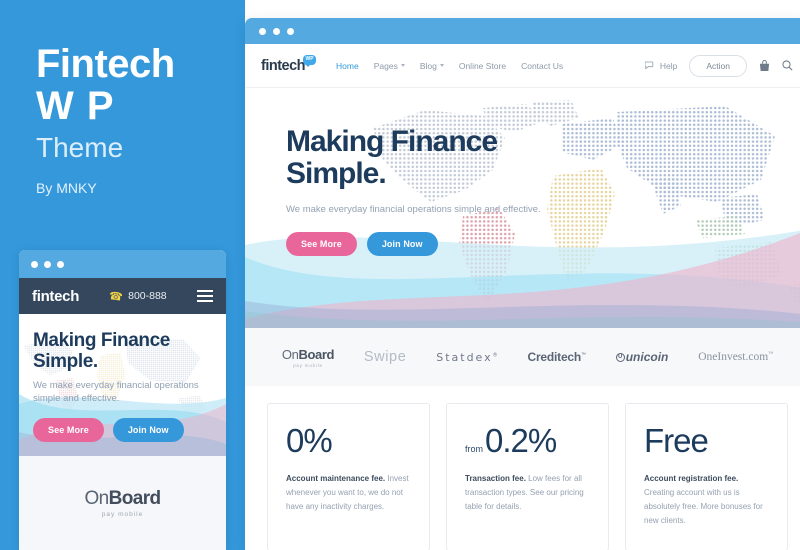 The image size is (800, 550). What do you see at coordinates (336, 478) in the screenshot?
I see `feature-card-title: Account maintenance fee.` at bounding box center [336, 478].